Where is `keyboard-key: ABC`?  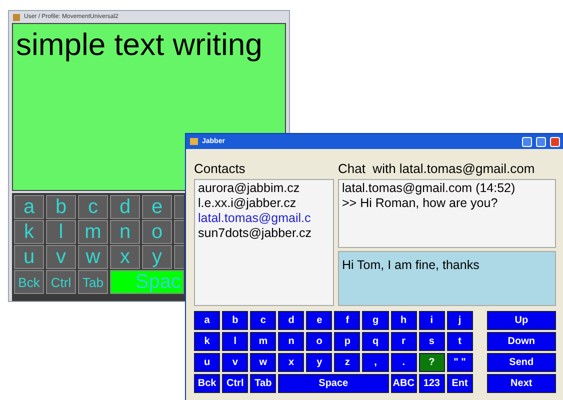
keyboard-key: ABC is located at coordinates (403, 383).